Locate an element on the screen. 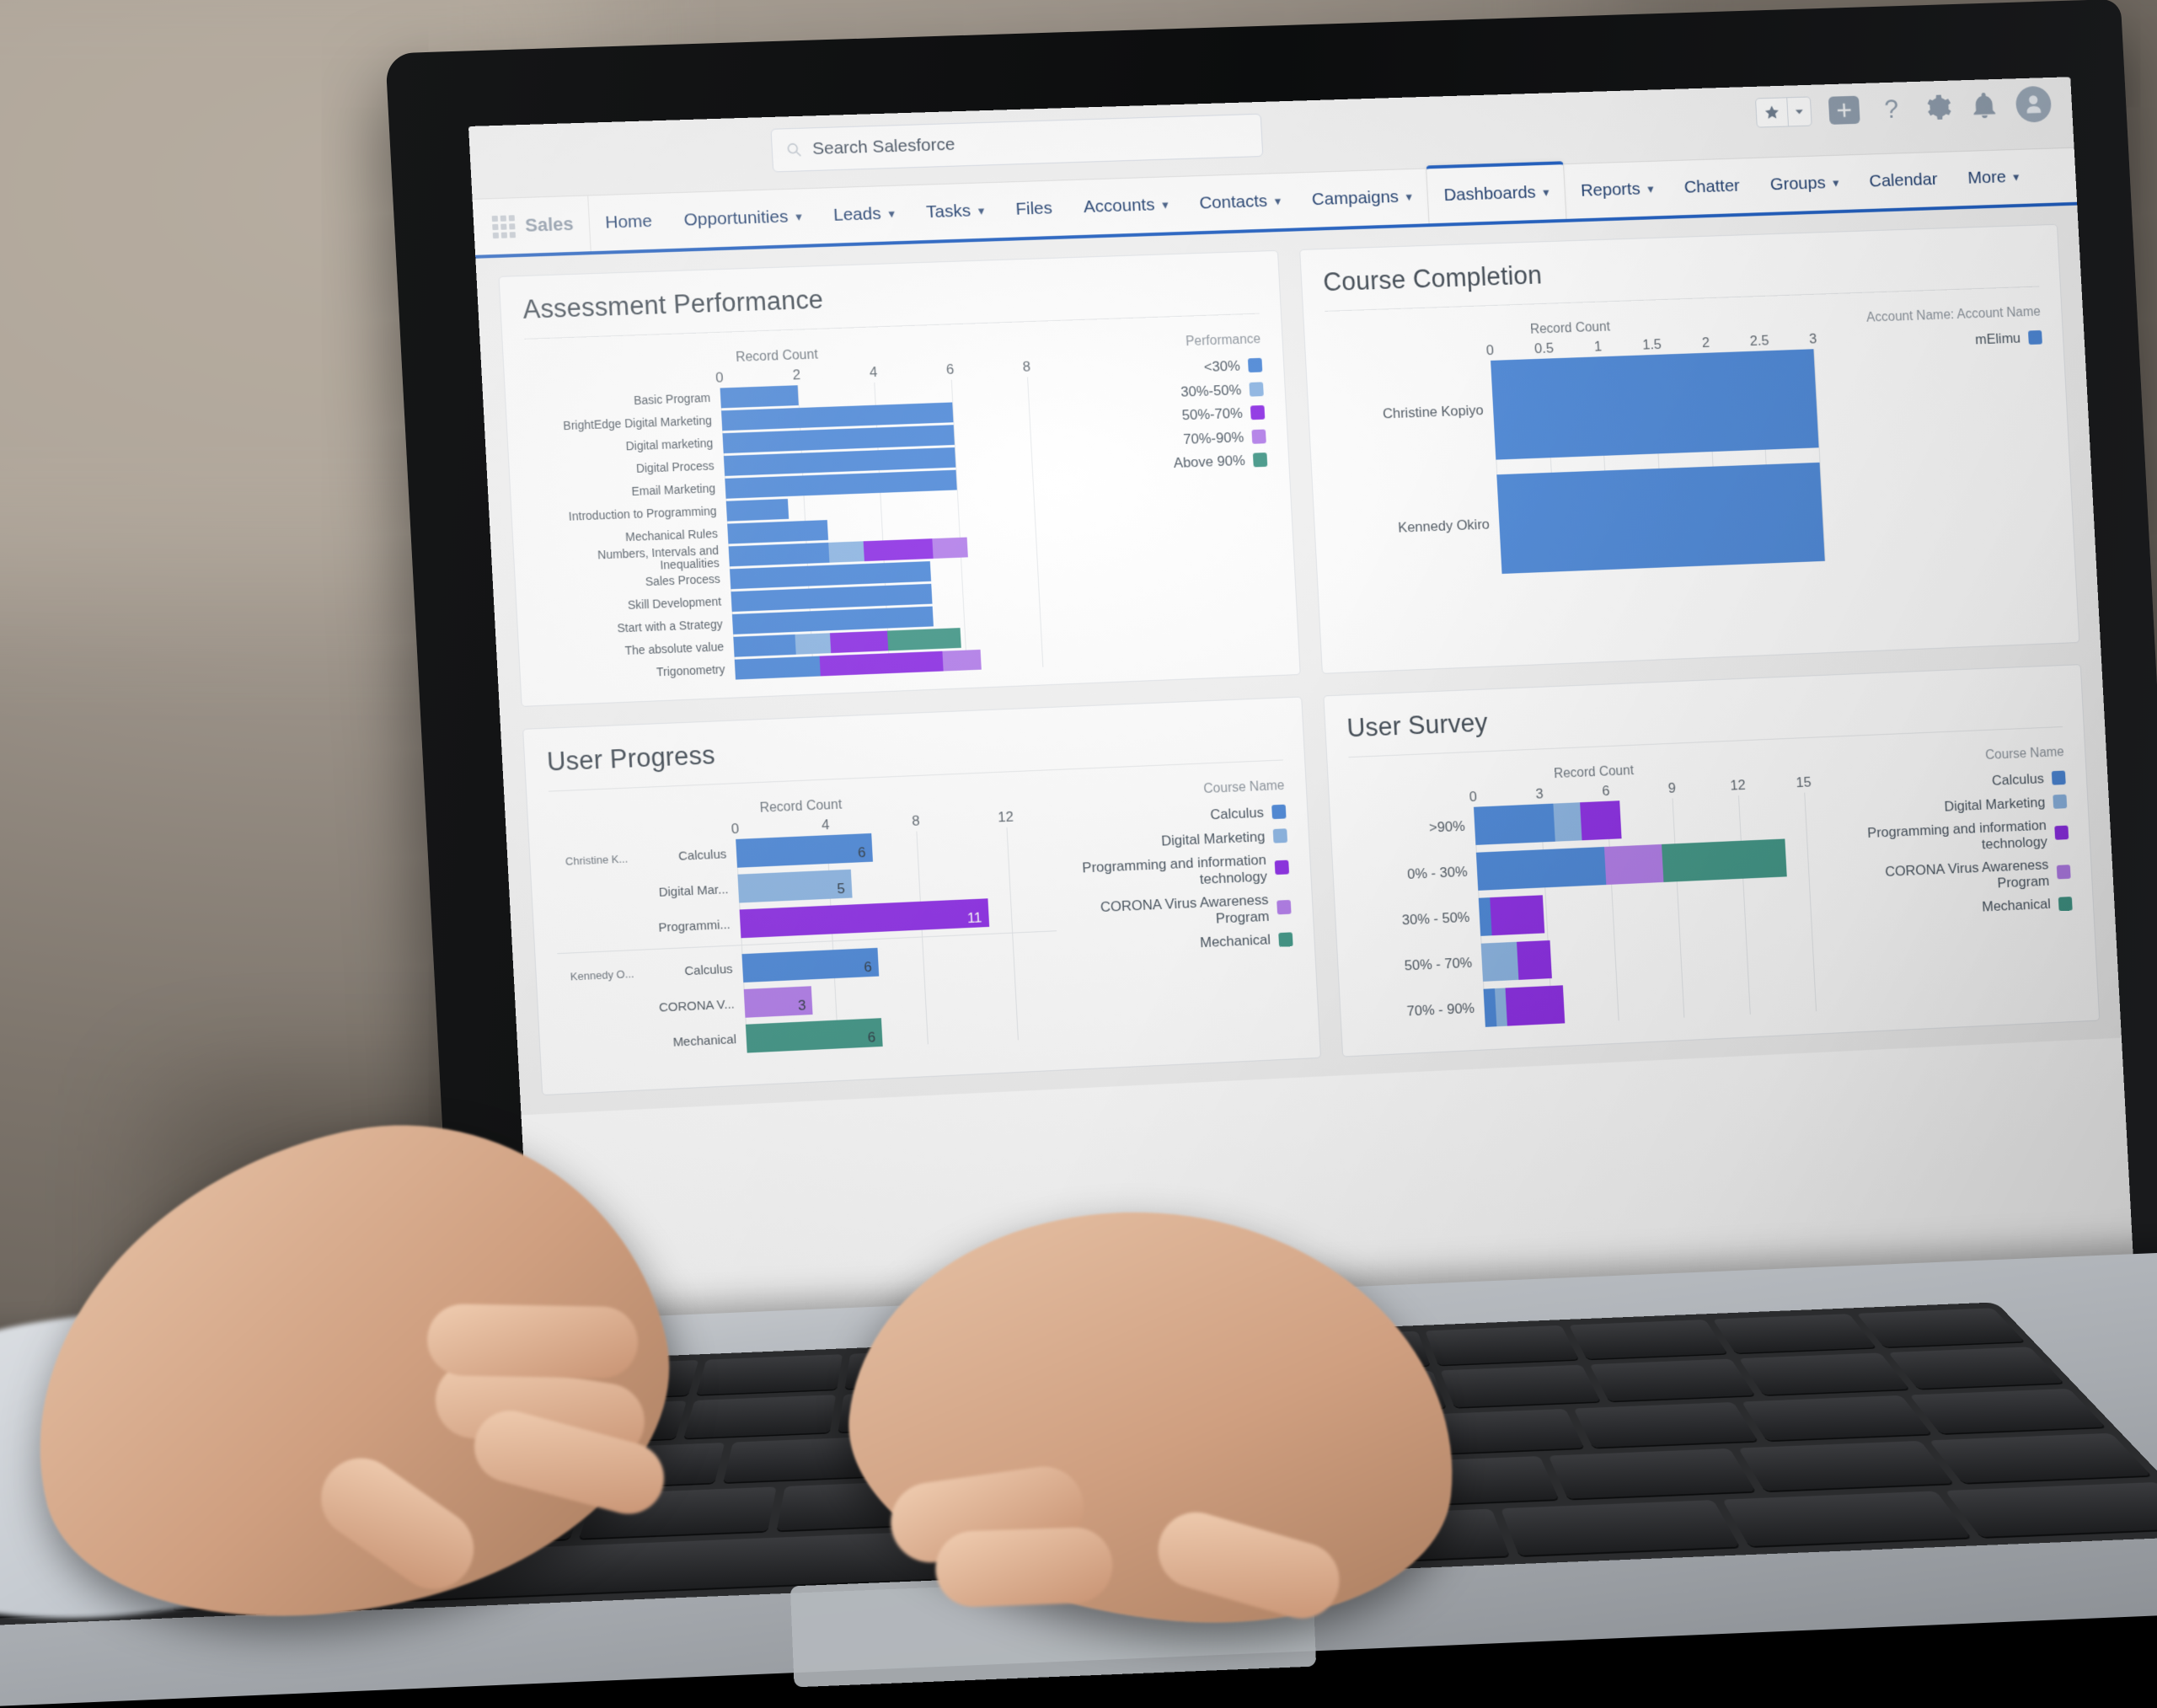 Image resolution: width=2157 pixels, height=1708 pixels. search-icon is located at coordinates (794, 150).